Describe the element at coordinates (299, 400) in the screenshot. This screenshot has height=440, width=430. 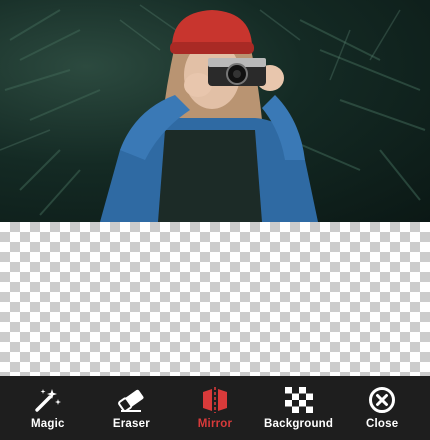
I see `checkerboard-icon` at that location.